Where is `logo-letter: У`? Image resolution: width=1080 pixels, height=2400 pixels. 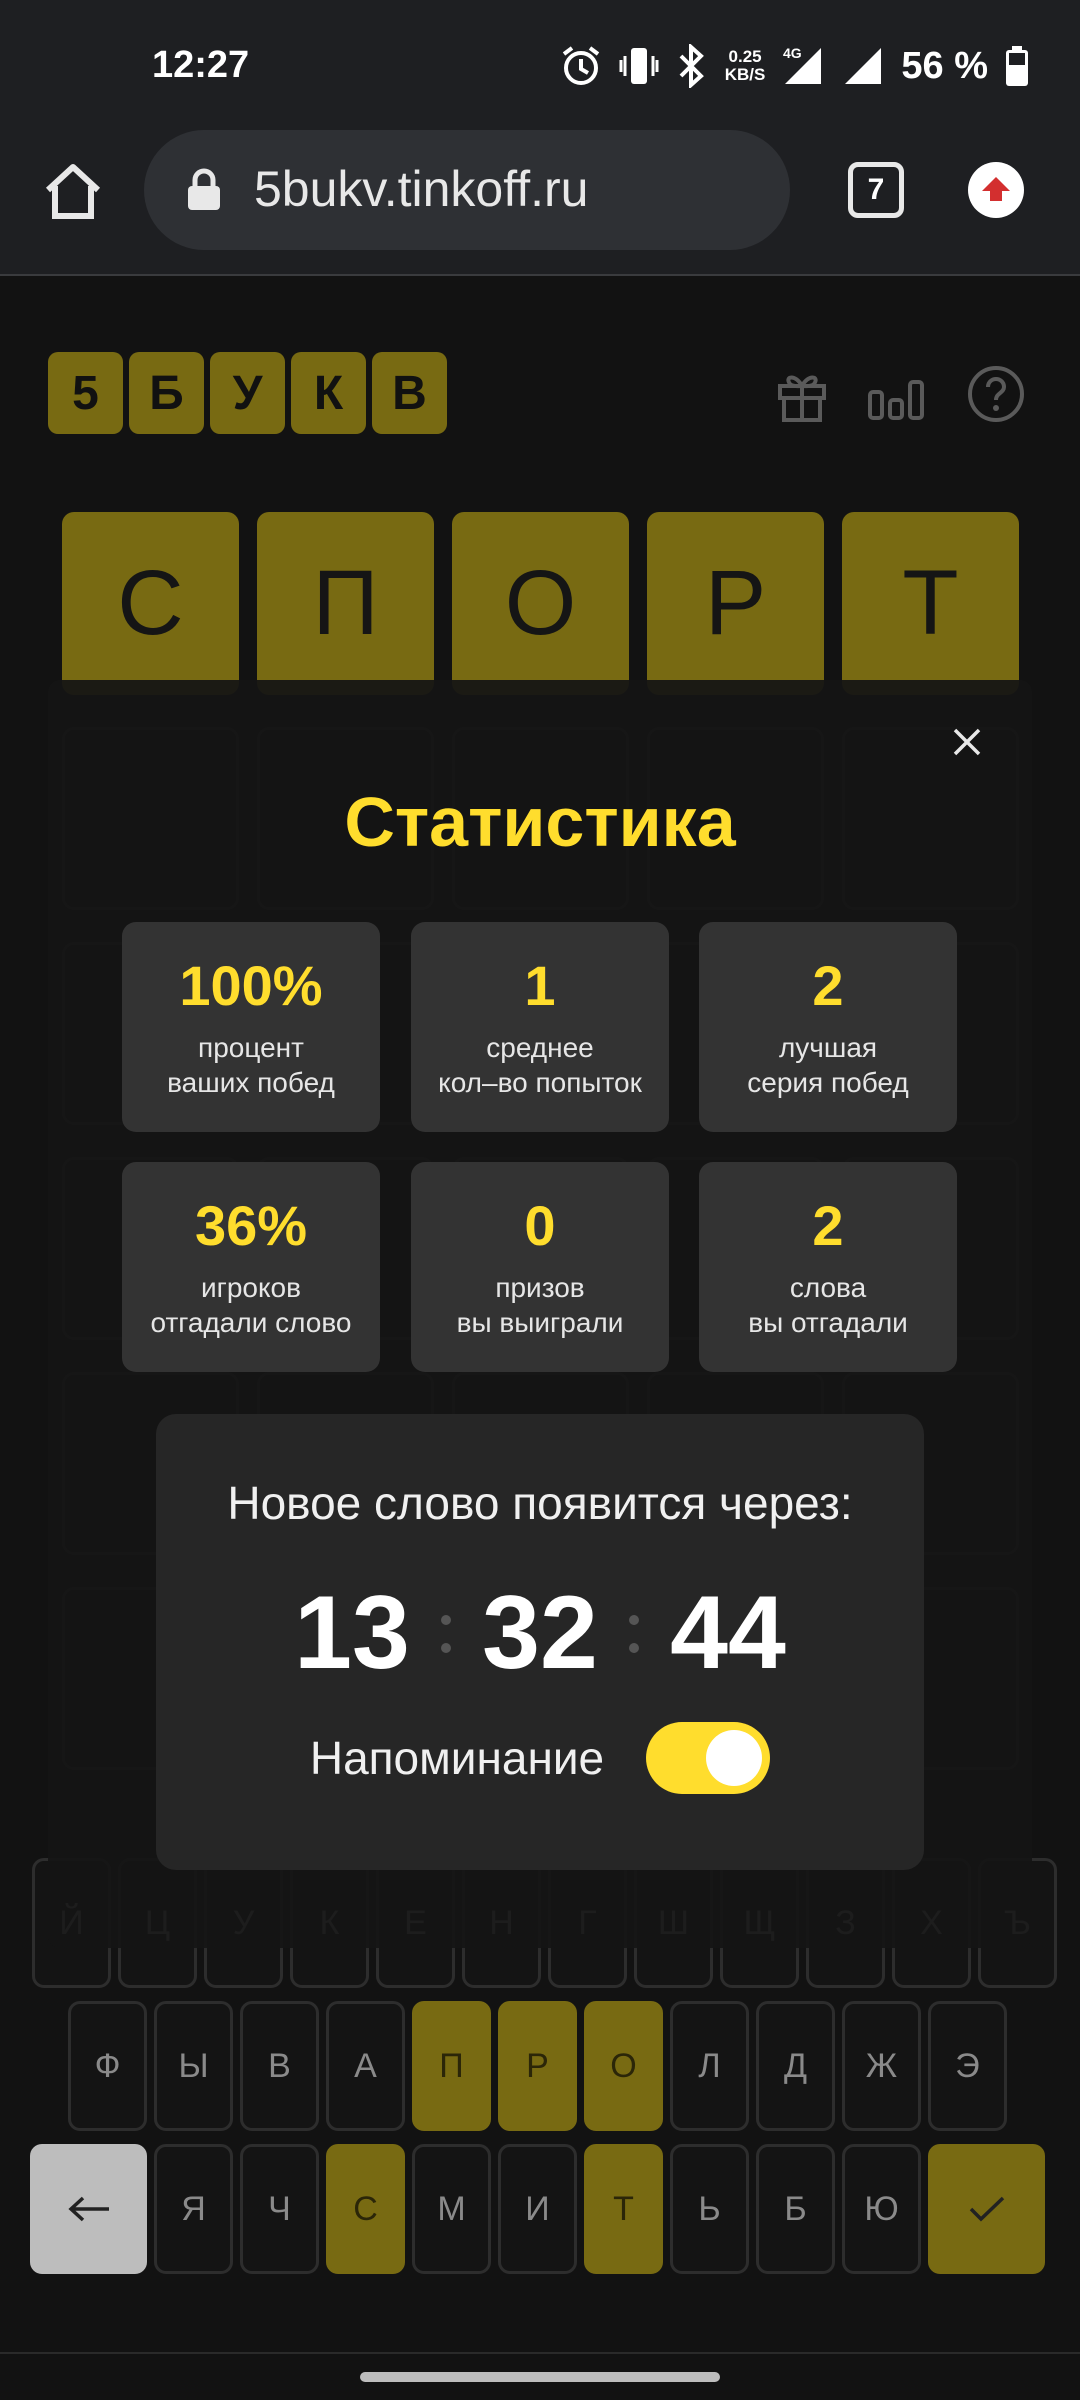 logo-letter: У is located at coordinates (247, 393).